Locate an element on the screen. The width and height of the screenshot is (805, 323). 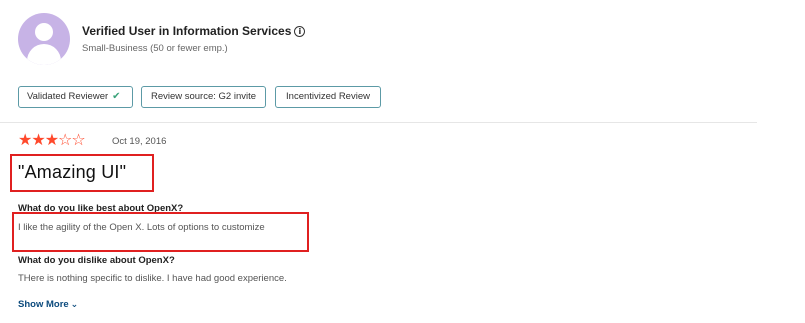
validated-reviewer-badge: Validated Reviewer ✔ is located at coordinates (75, 97).